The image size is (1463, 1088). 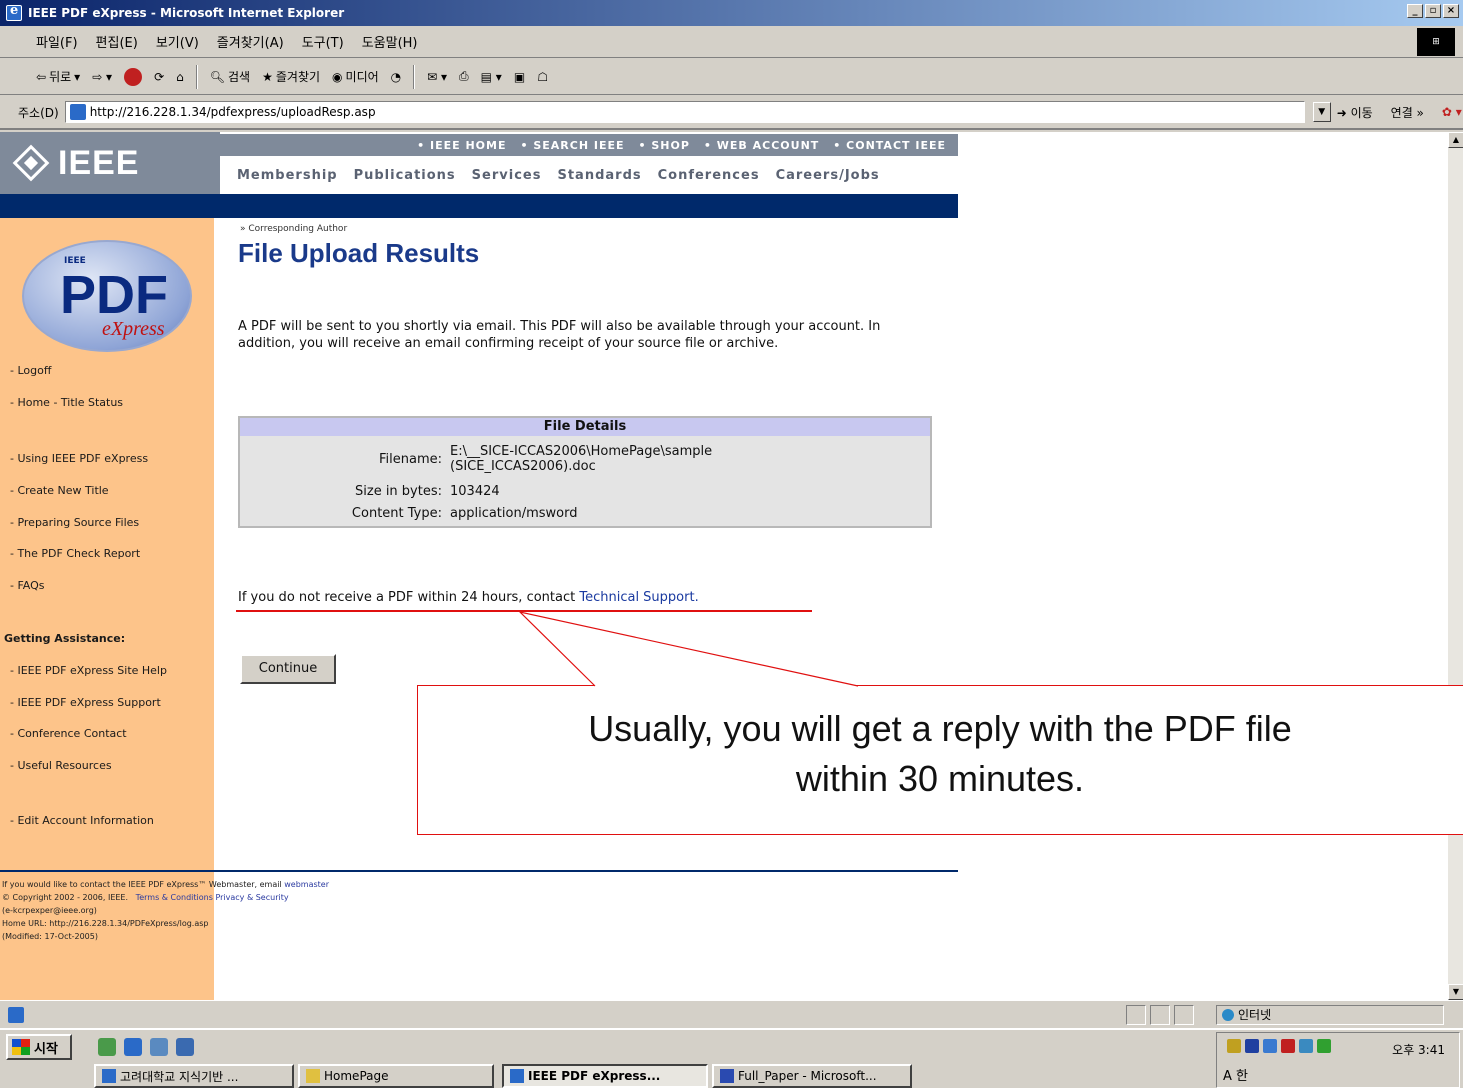 What do you see at coordinates (46, 1049) in the screenshot?
I see `start-label: 시작` at bounding box center [46, 1049].